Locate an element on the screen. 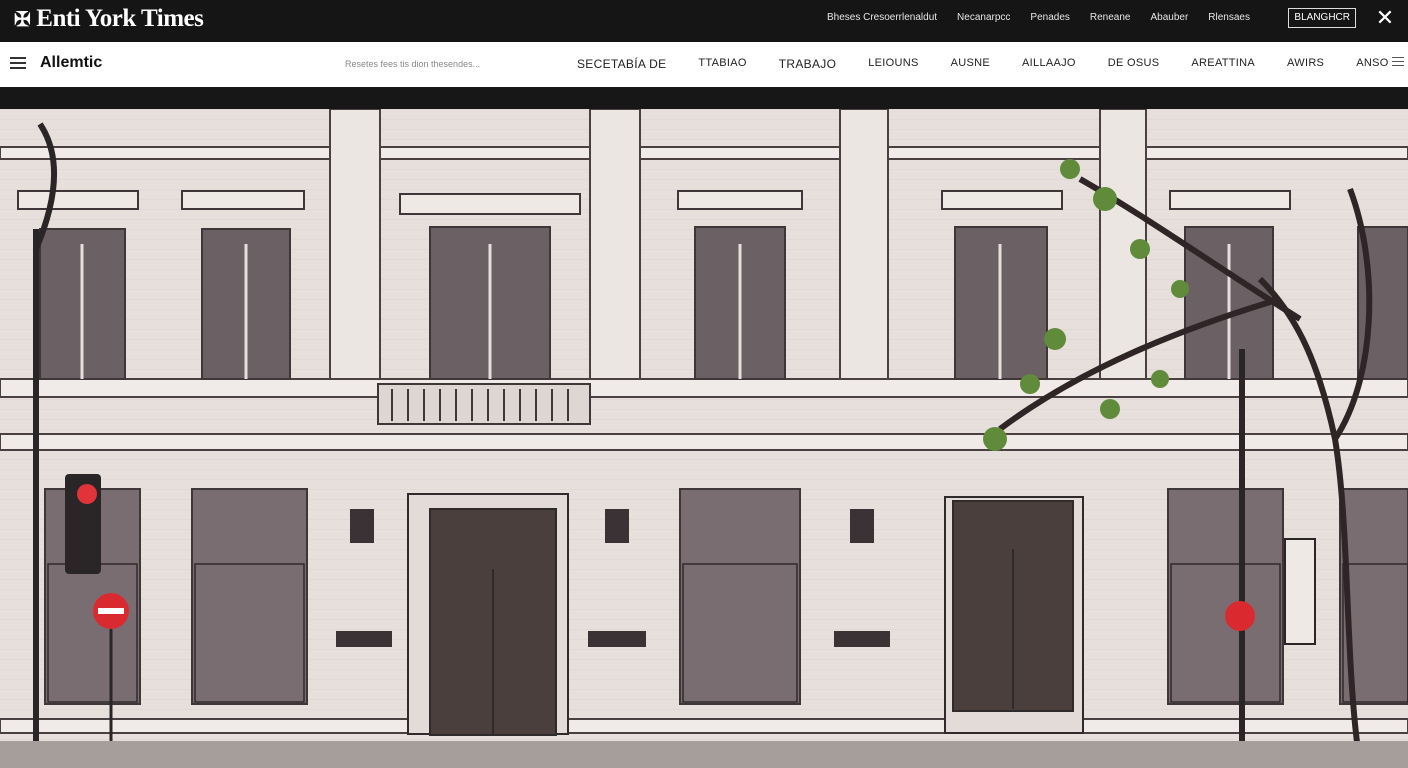  header-button: BLANGHCR is located at coordinates (1322, 18).